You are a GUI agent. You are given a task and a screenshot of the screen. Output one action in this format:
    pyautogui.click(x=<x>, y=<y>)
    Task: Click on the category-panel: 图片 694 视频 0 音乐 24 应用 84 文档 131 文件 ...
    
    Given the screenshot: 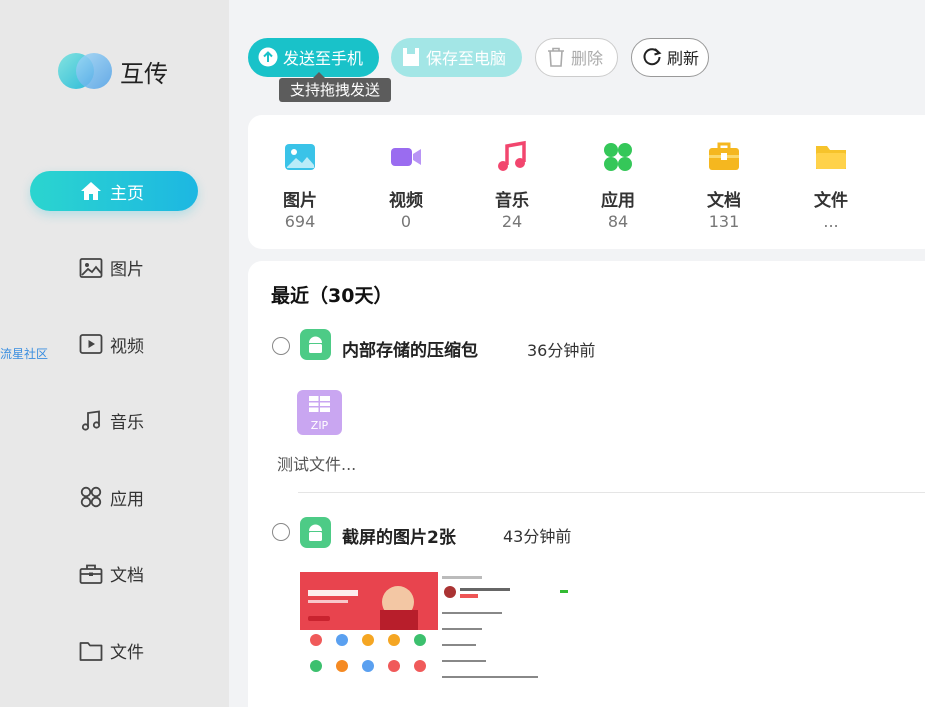 What is the action you would take?
    pyautogui.click(x=586, y=182)
    